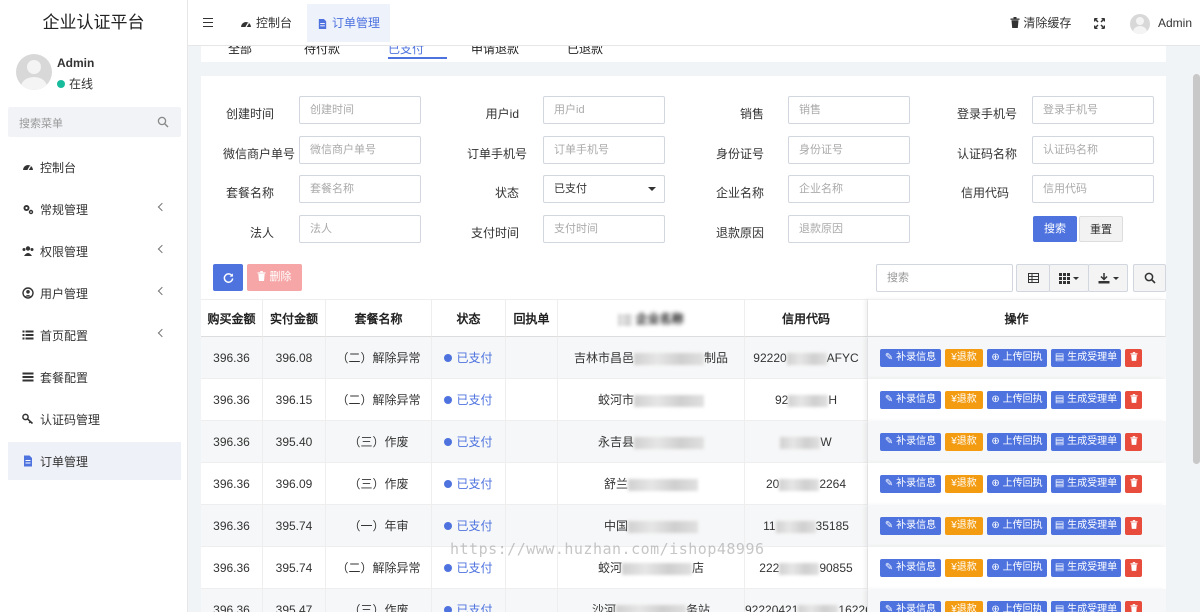  Describe the element at coordinates (469, 318) in the screenshot. I see `column-header: 状态` at that location.